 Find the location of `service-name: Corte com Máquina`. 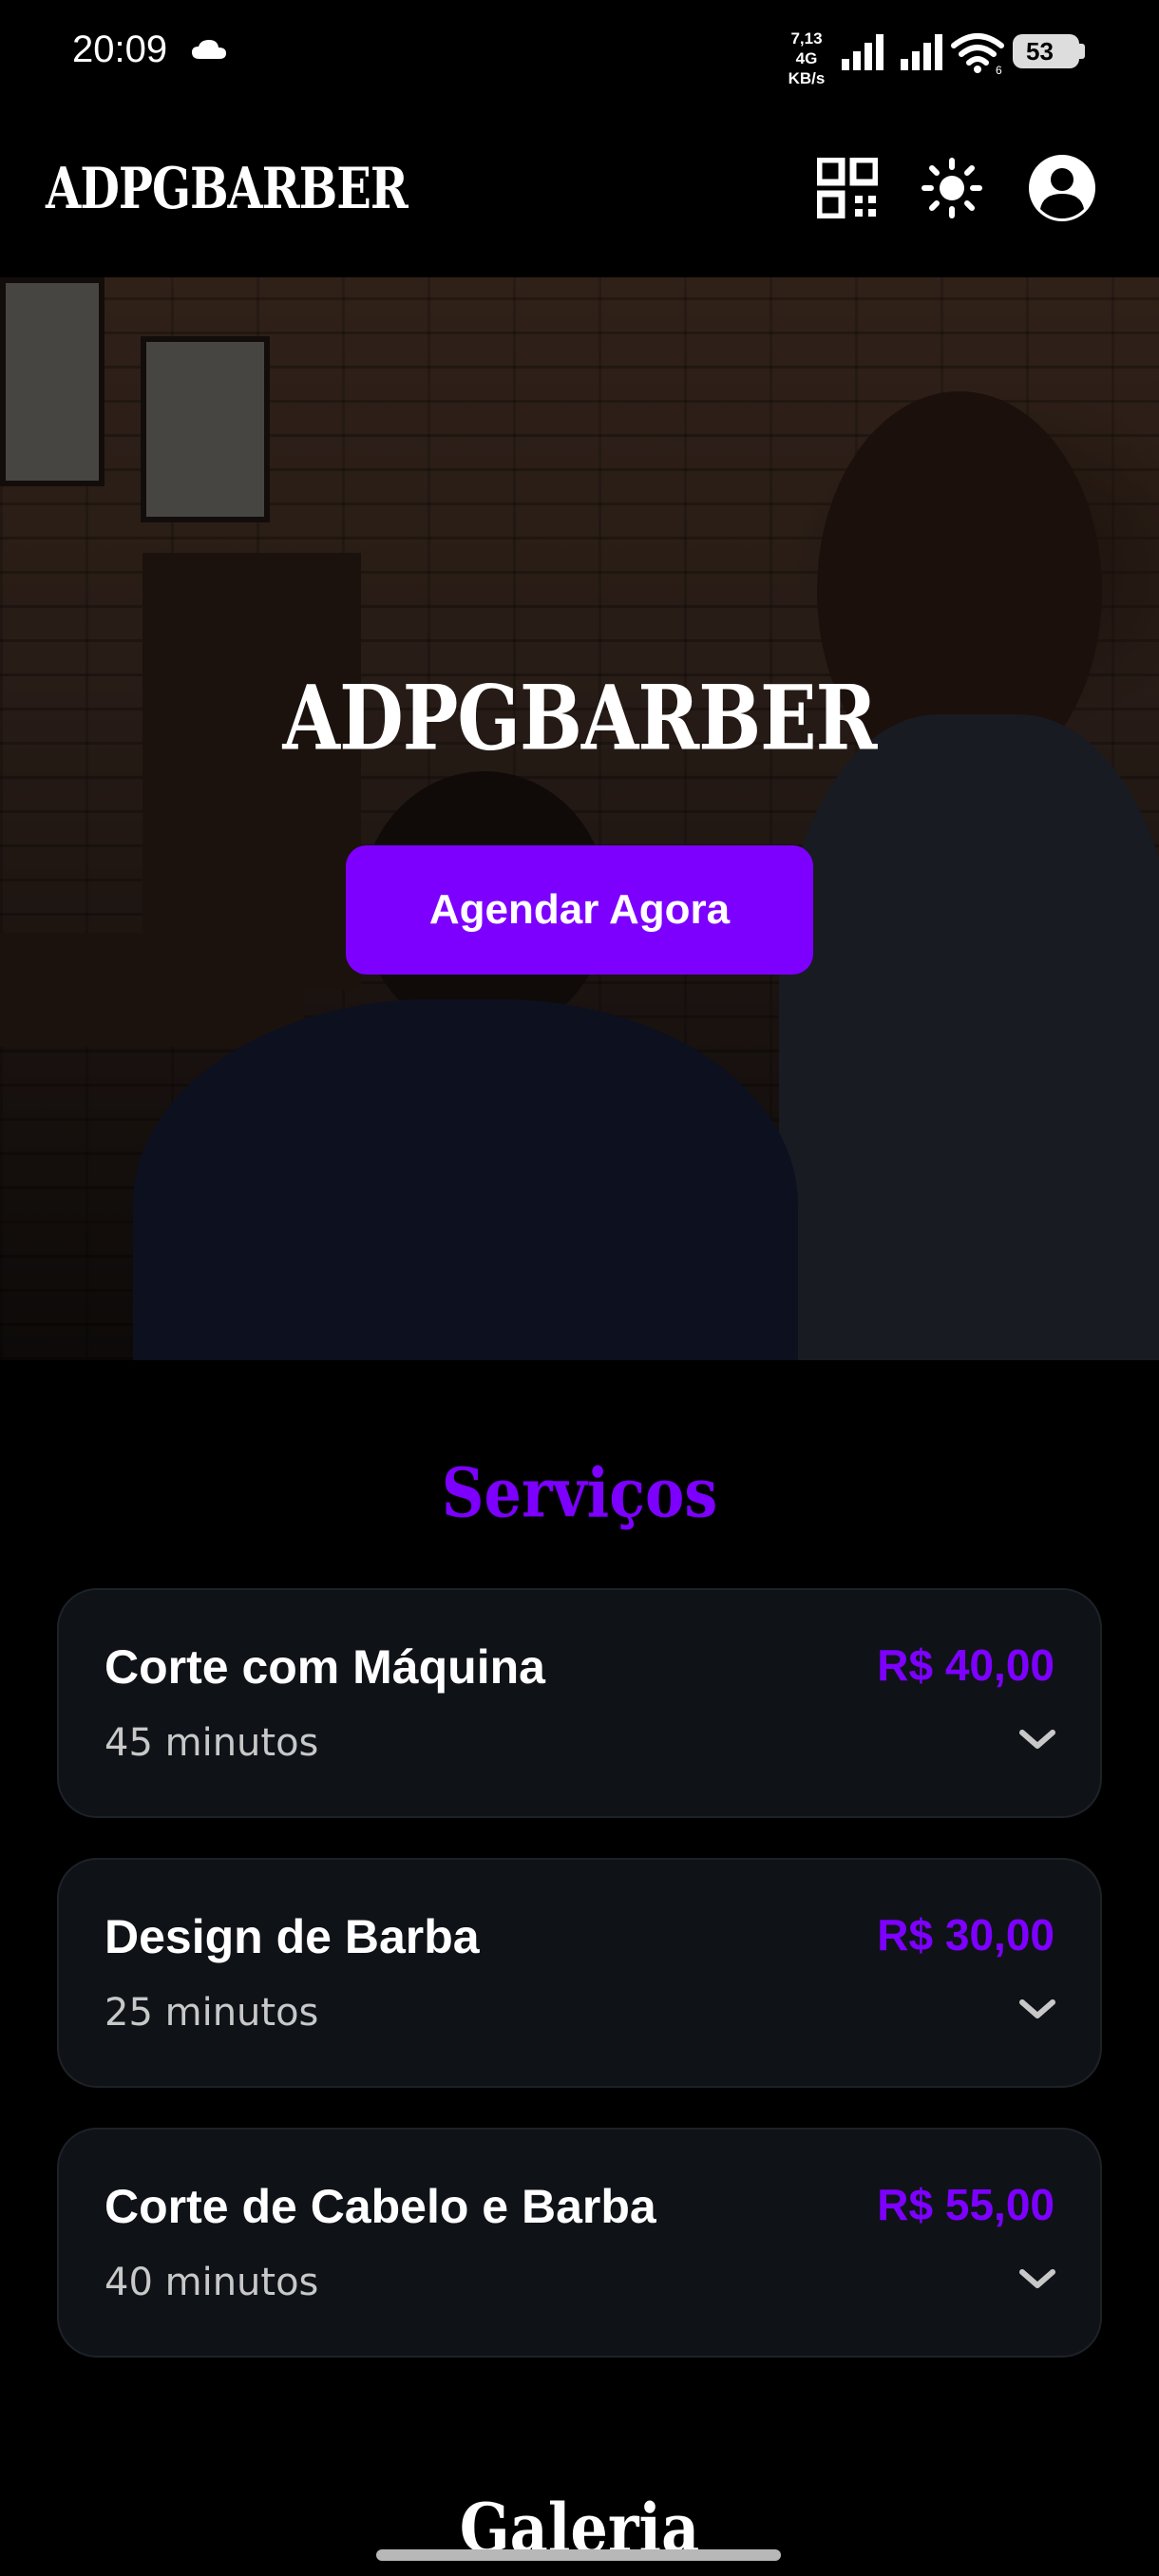

service-name: Corte com Máquina is located at coordinates (324, 1667).